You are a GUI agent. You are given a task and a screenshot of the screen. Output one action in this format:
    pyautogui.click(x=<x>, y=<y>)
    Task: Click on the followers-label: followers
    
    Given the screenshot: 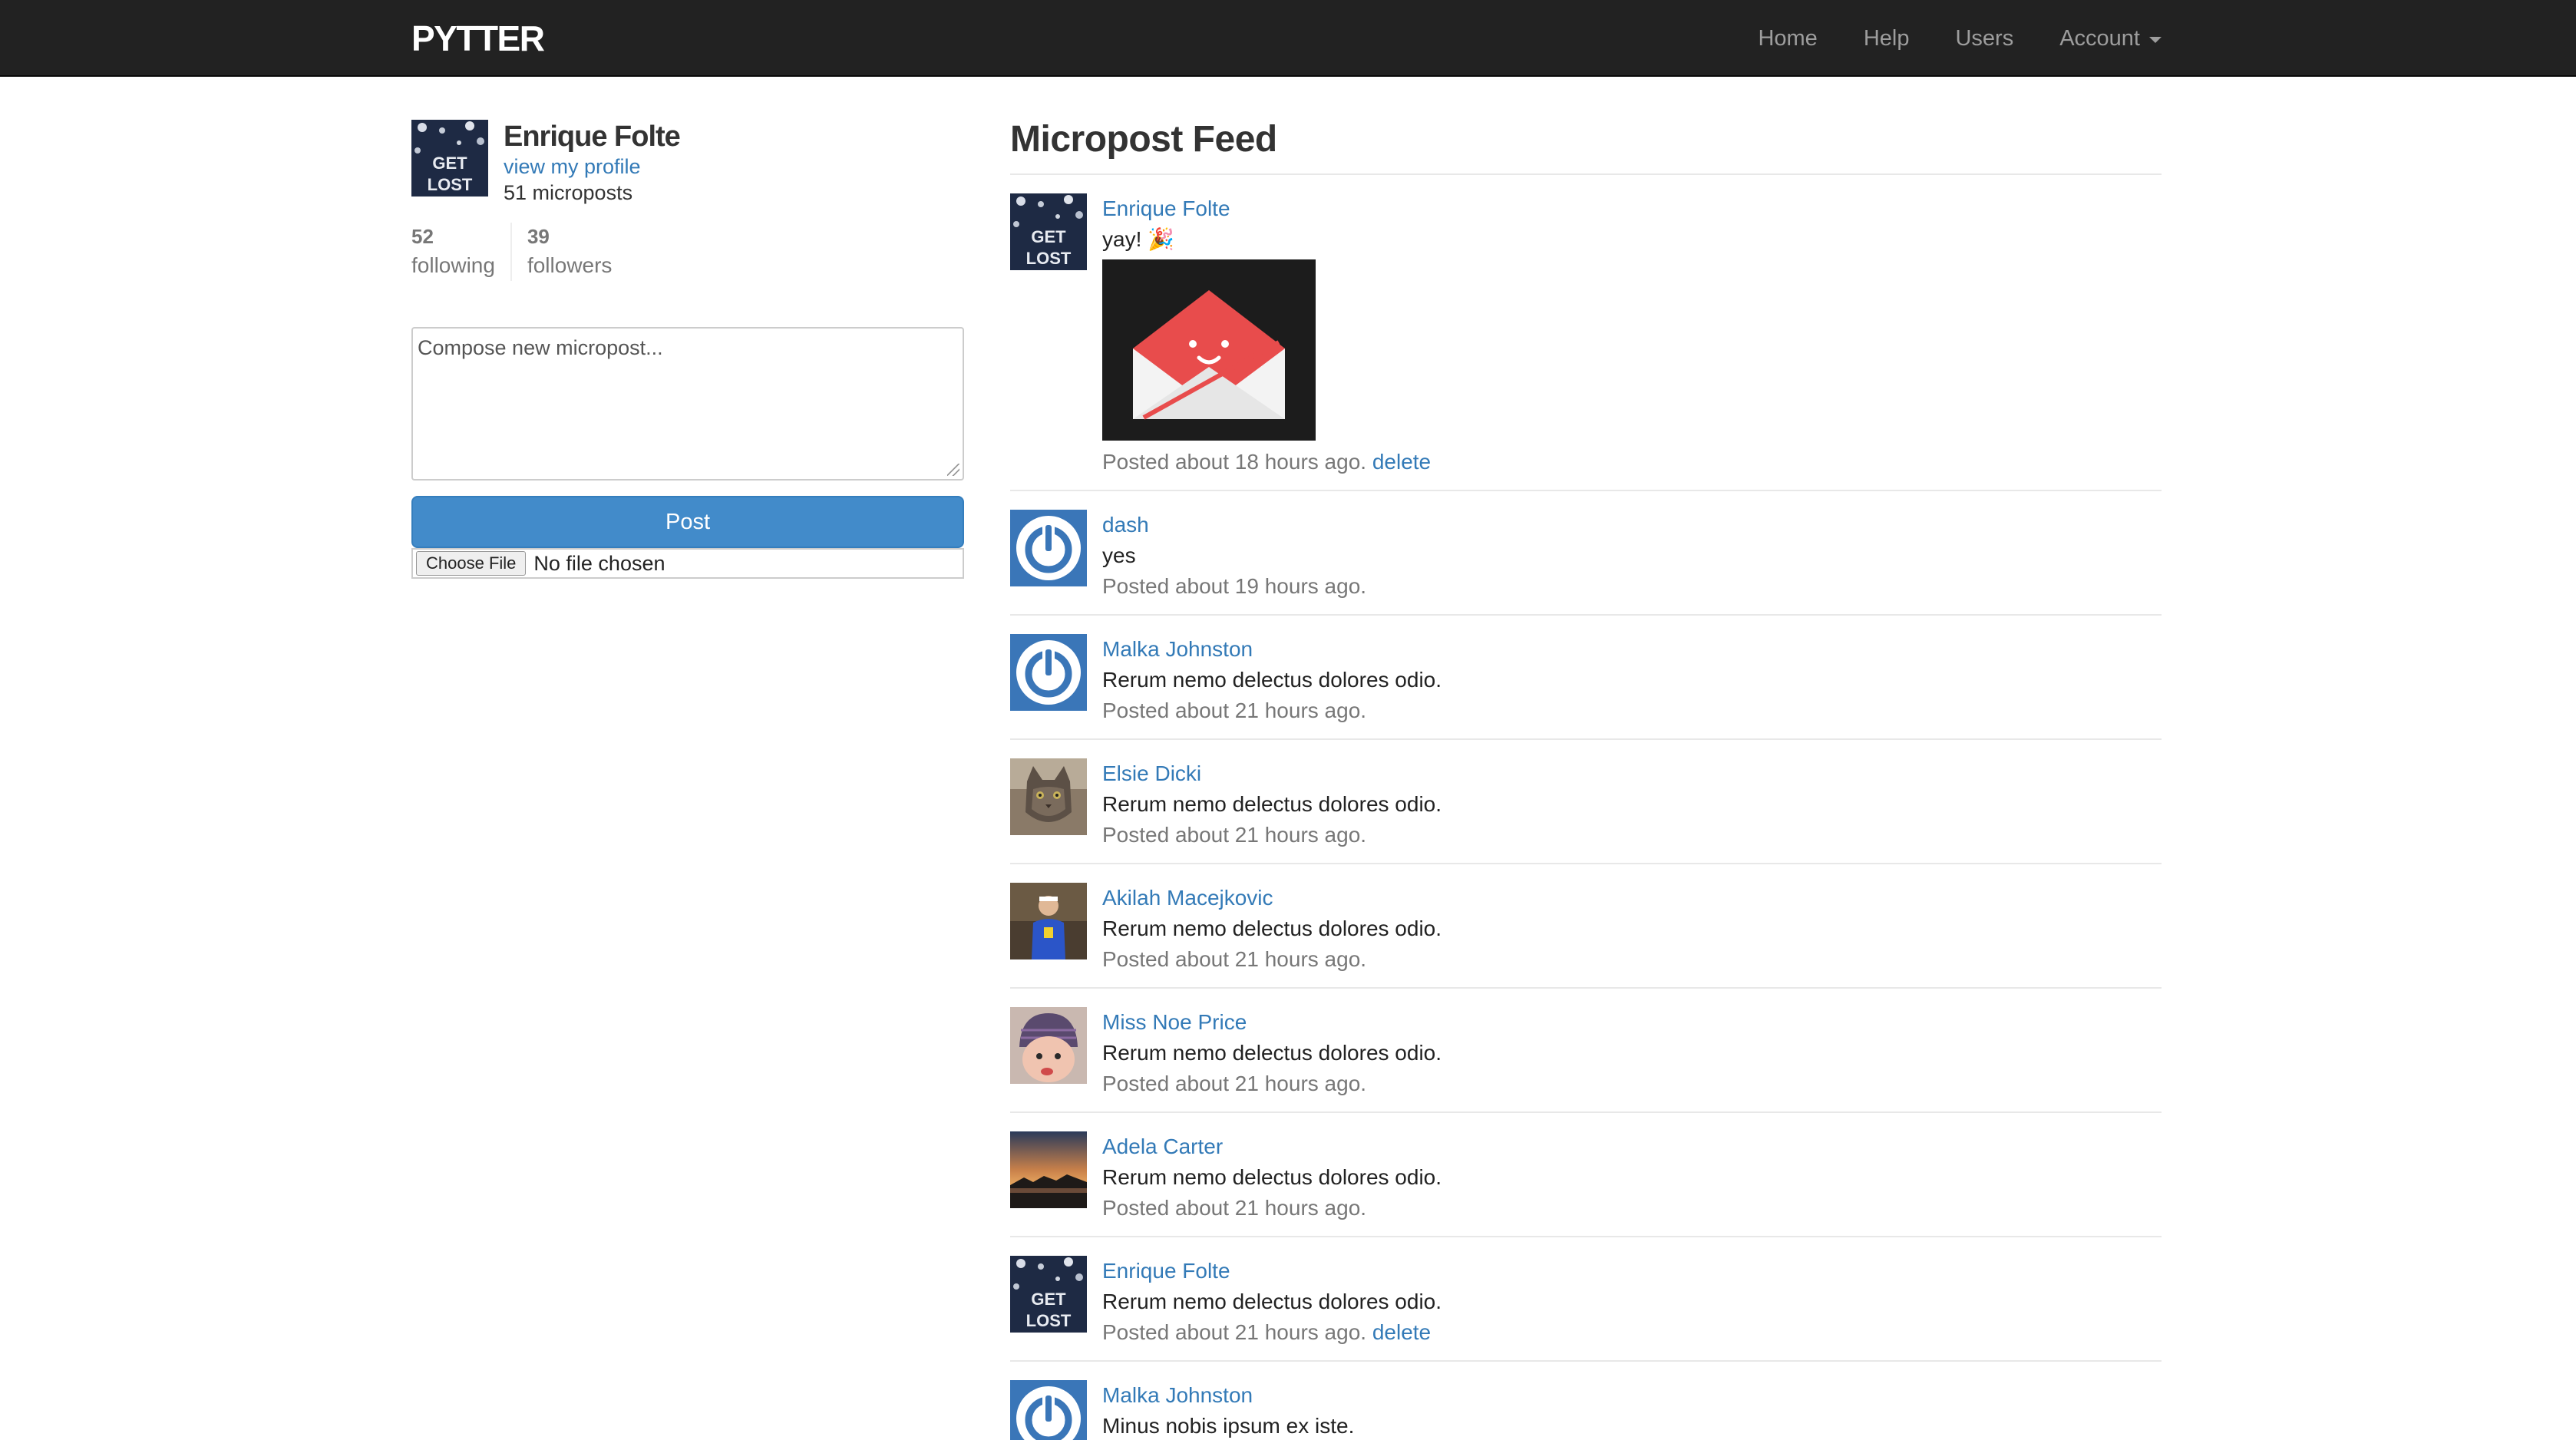 What is the action you would take?
    pyautogui.click(x=570, y=265)
    